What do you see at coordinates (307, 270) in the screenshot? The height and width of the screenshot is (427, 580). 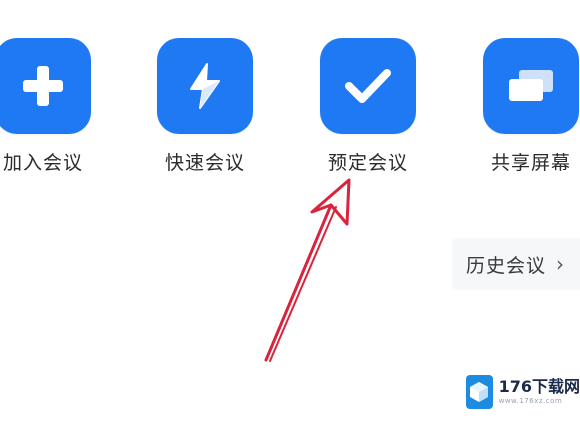 I see `red-arrow-annotation` at bounding box center [307, 270].